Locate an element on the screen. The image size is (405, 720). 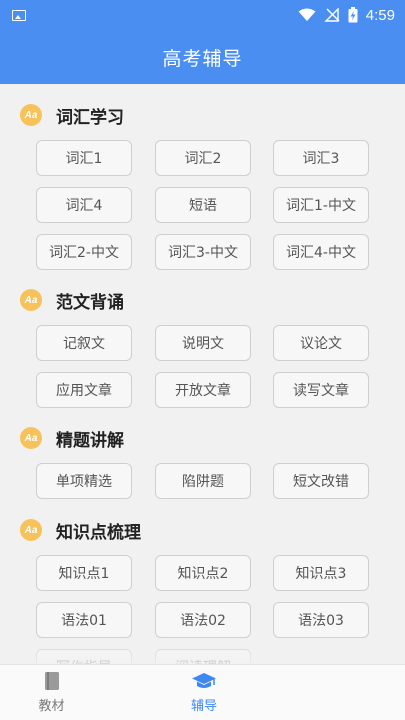
item-button: 议论文 is located at coordinates (321, 343).